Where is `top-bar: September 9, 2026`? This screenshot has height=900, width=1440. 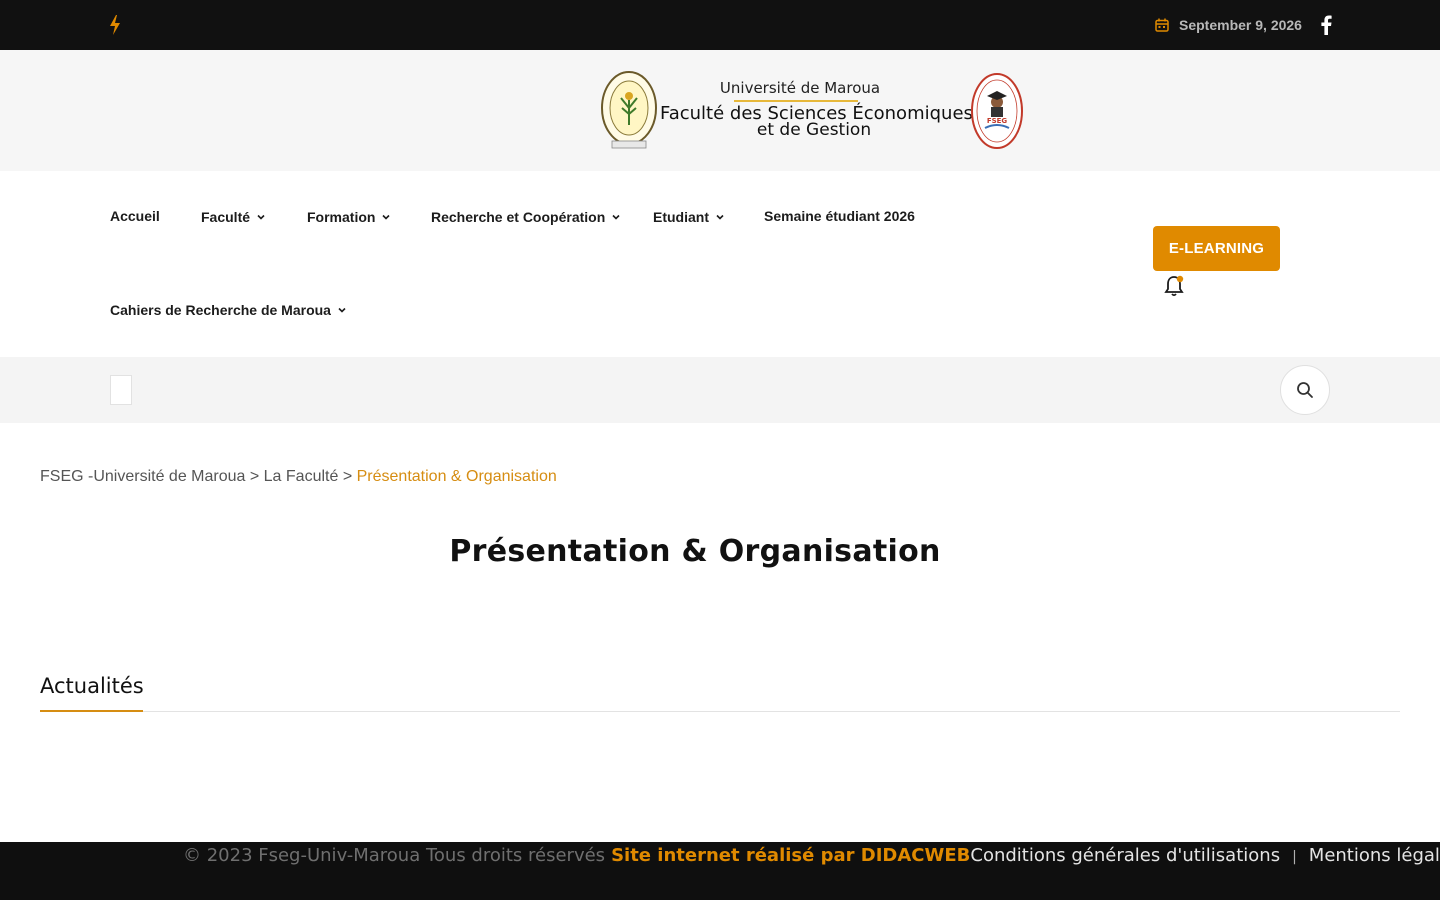 top-bar: September 9, 2026 is located at coordinates (720, 25).